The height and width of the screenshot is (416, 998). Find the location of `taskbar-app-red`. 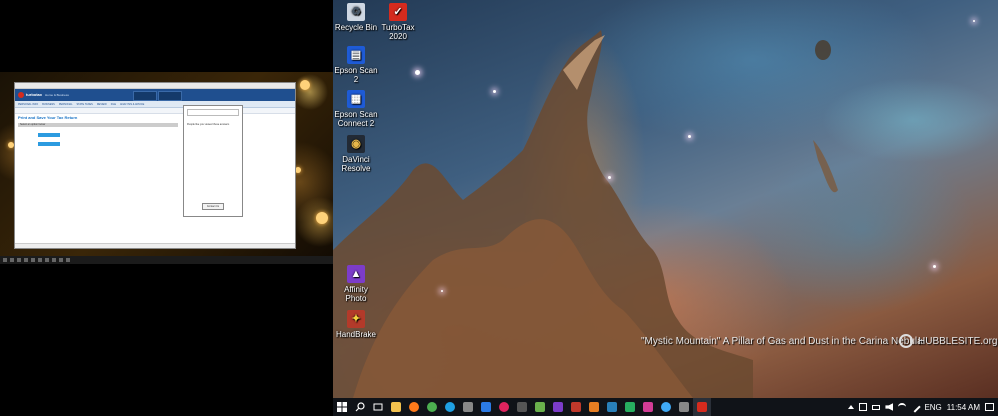

taskbar-app-red is located at coordinates (576, 407).